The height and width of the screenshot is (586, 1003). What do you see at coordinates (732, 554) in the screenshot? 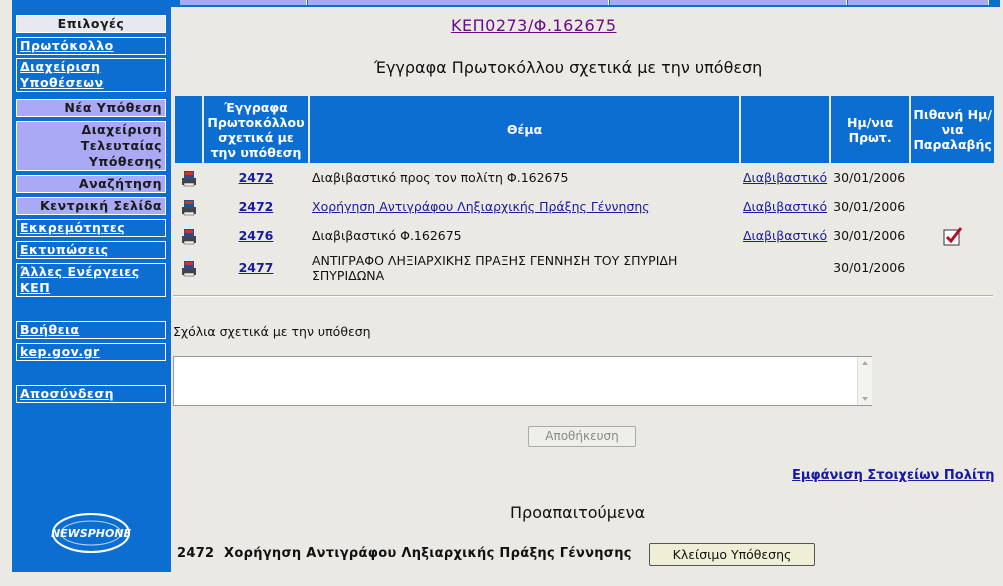
I see `close-case-button: Κλείσιμο Υπόθεσης` at bounding box center [732, 554].